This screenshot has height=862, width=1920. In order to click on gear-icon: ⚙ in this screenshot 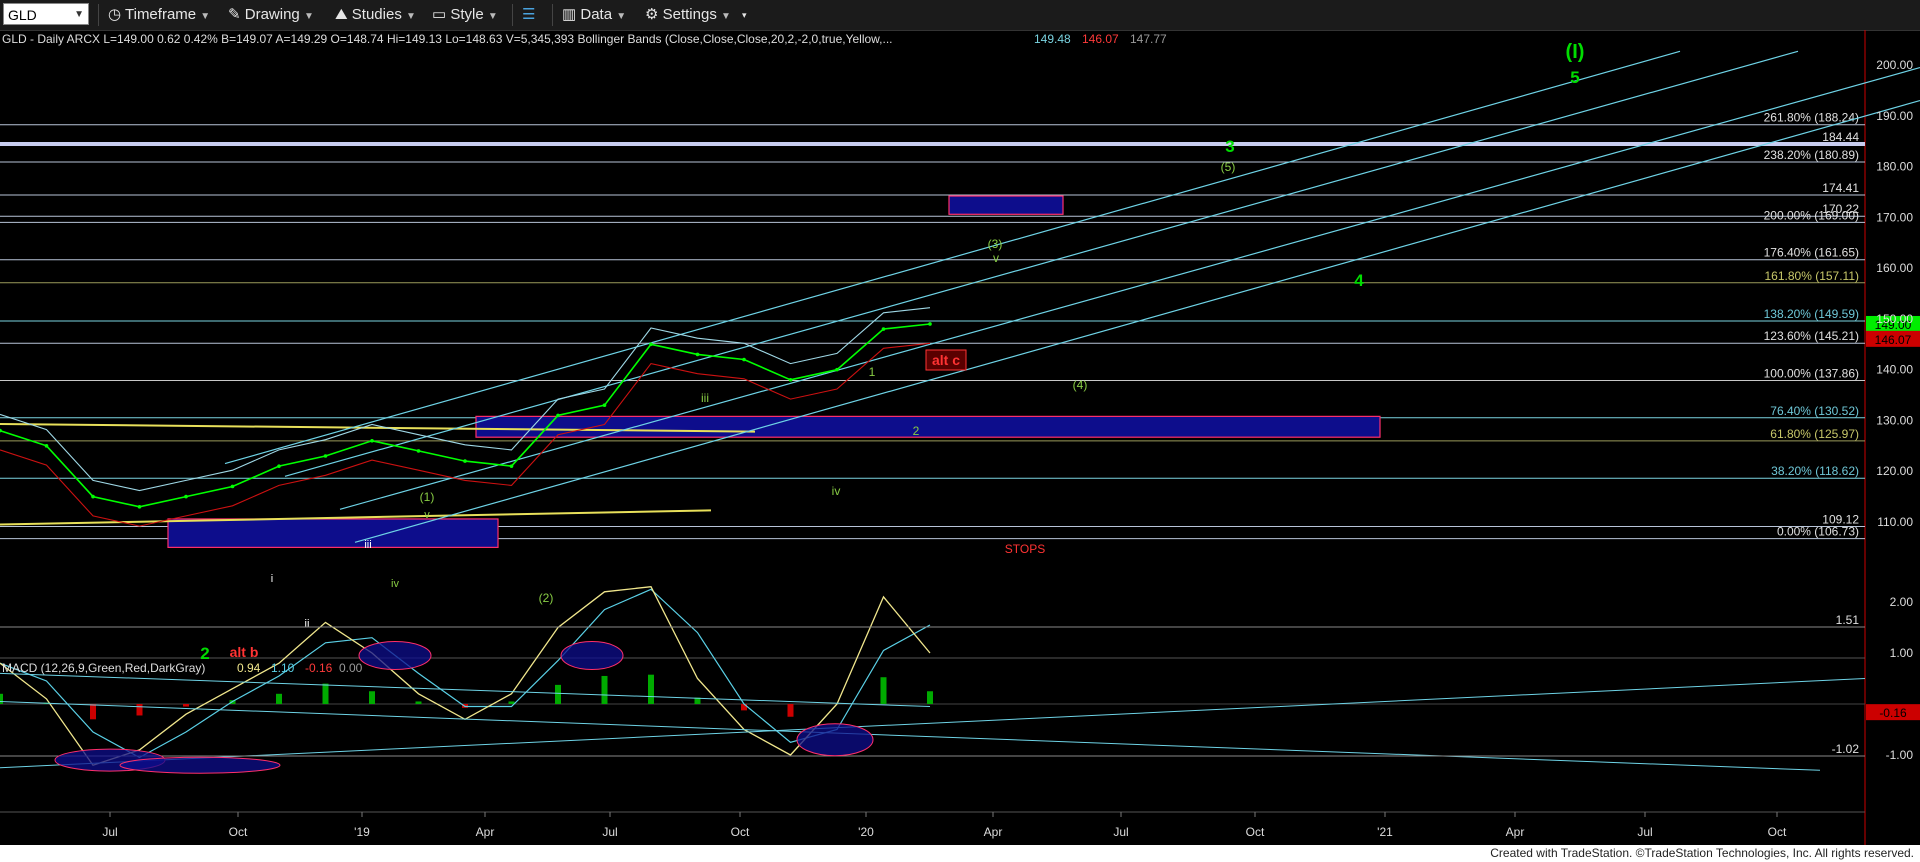, I will do `click(652, 14)`.